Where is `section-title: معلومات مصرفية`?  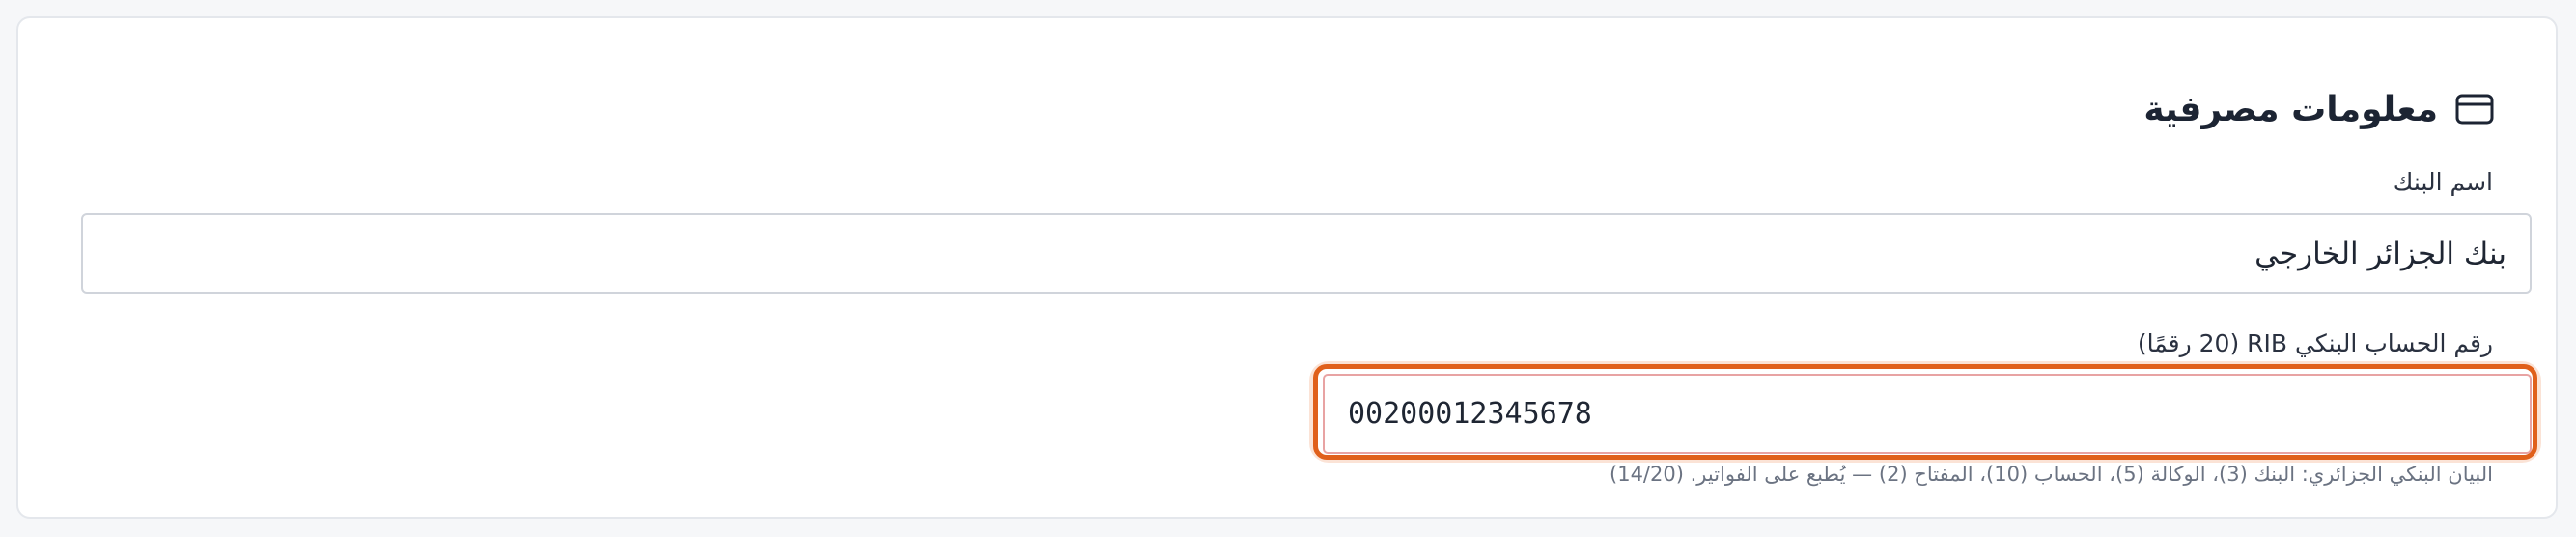
section-title: معلومات مصرفية is located at coordinates (2290, 109).